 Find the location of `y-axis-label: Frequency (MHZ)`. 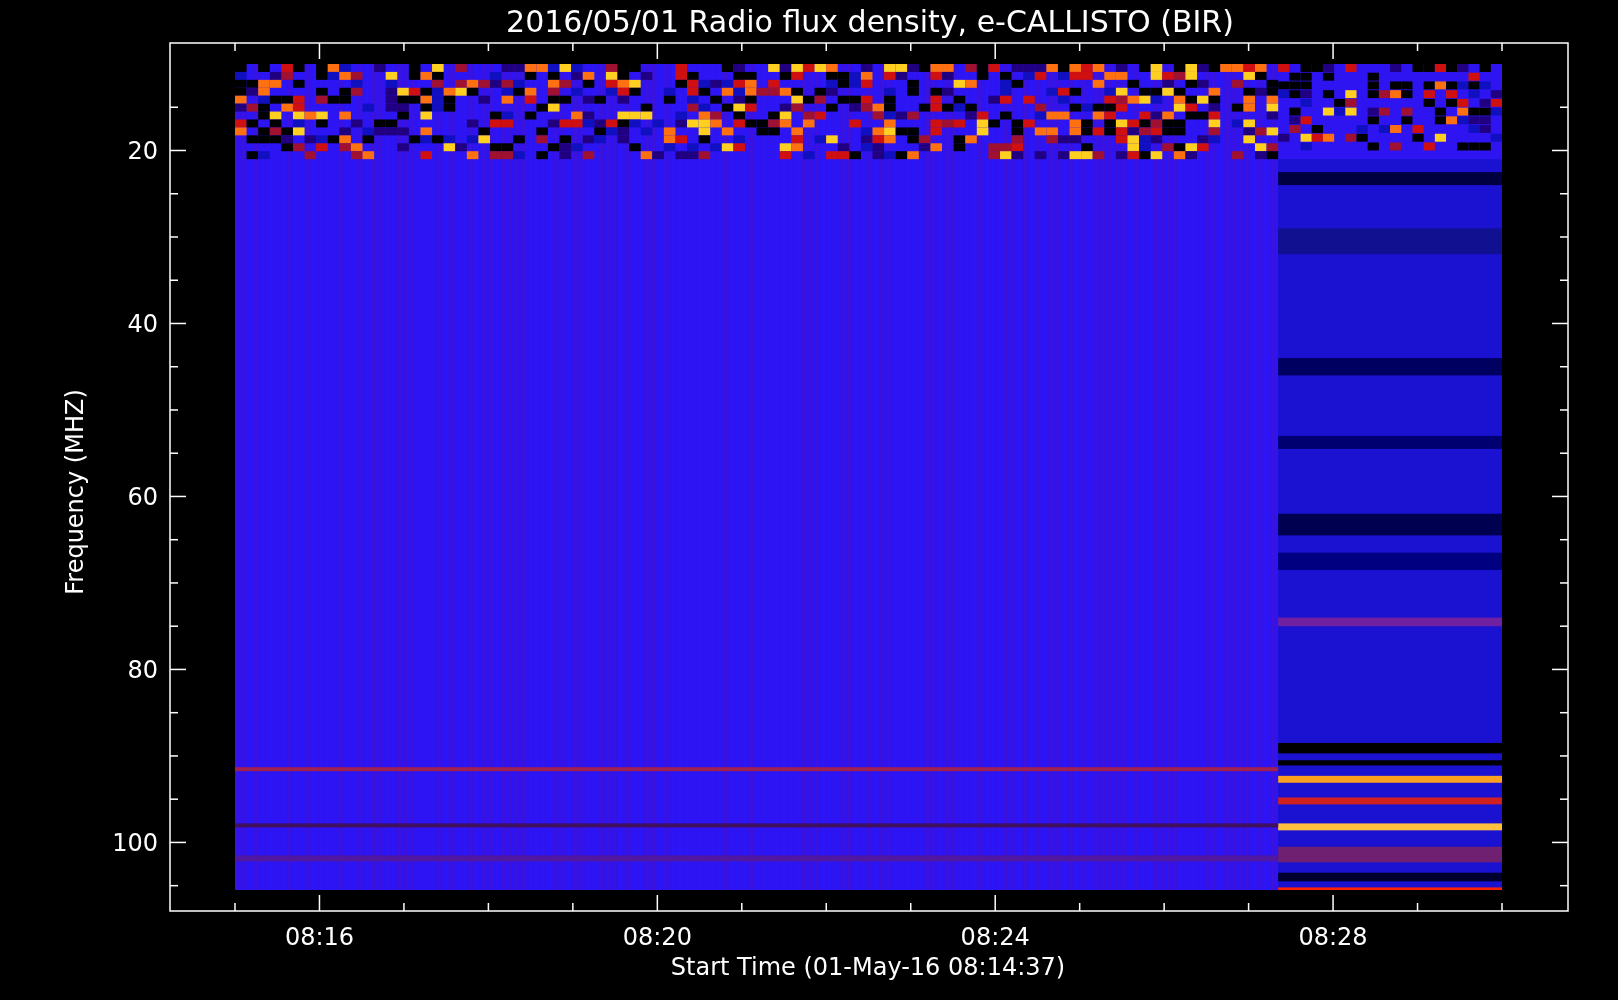

y-axis-label: Frequency (MHZ) is located at coordinates (75, 492).